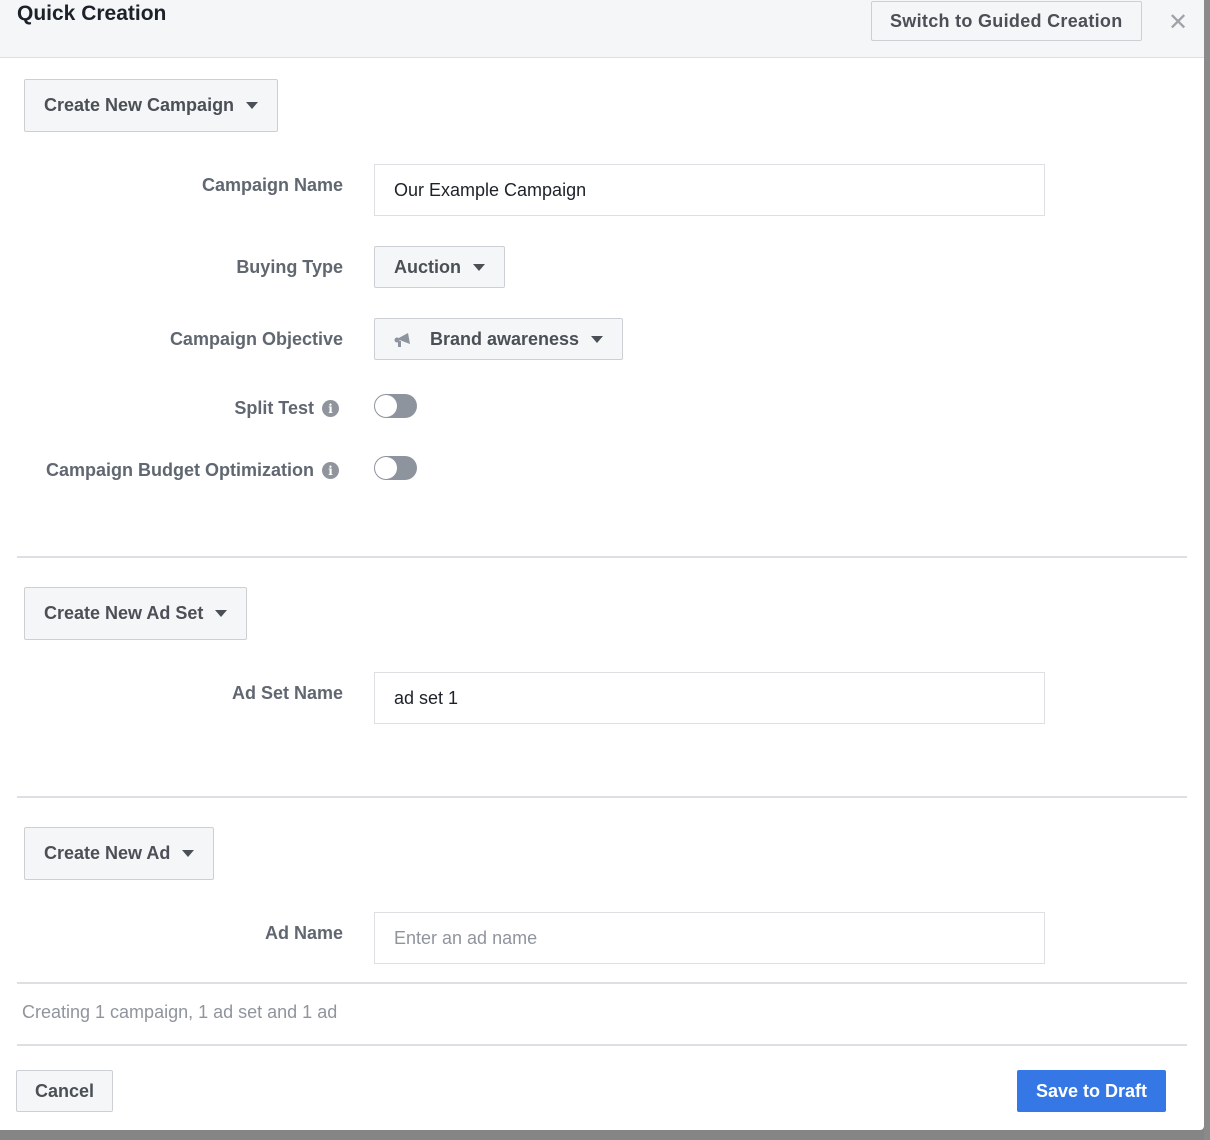  I want to click on create-new-ad-set-dropdown: Create New Ad Set, so click(136, 613).